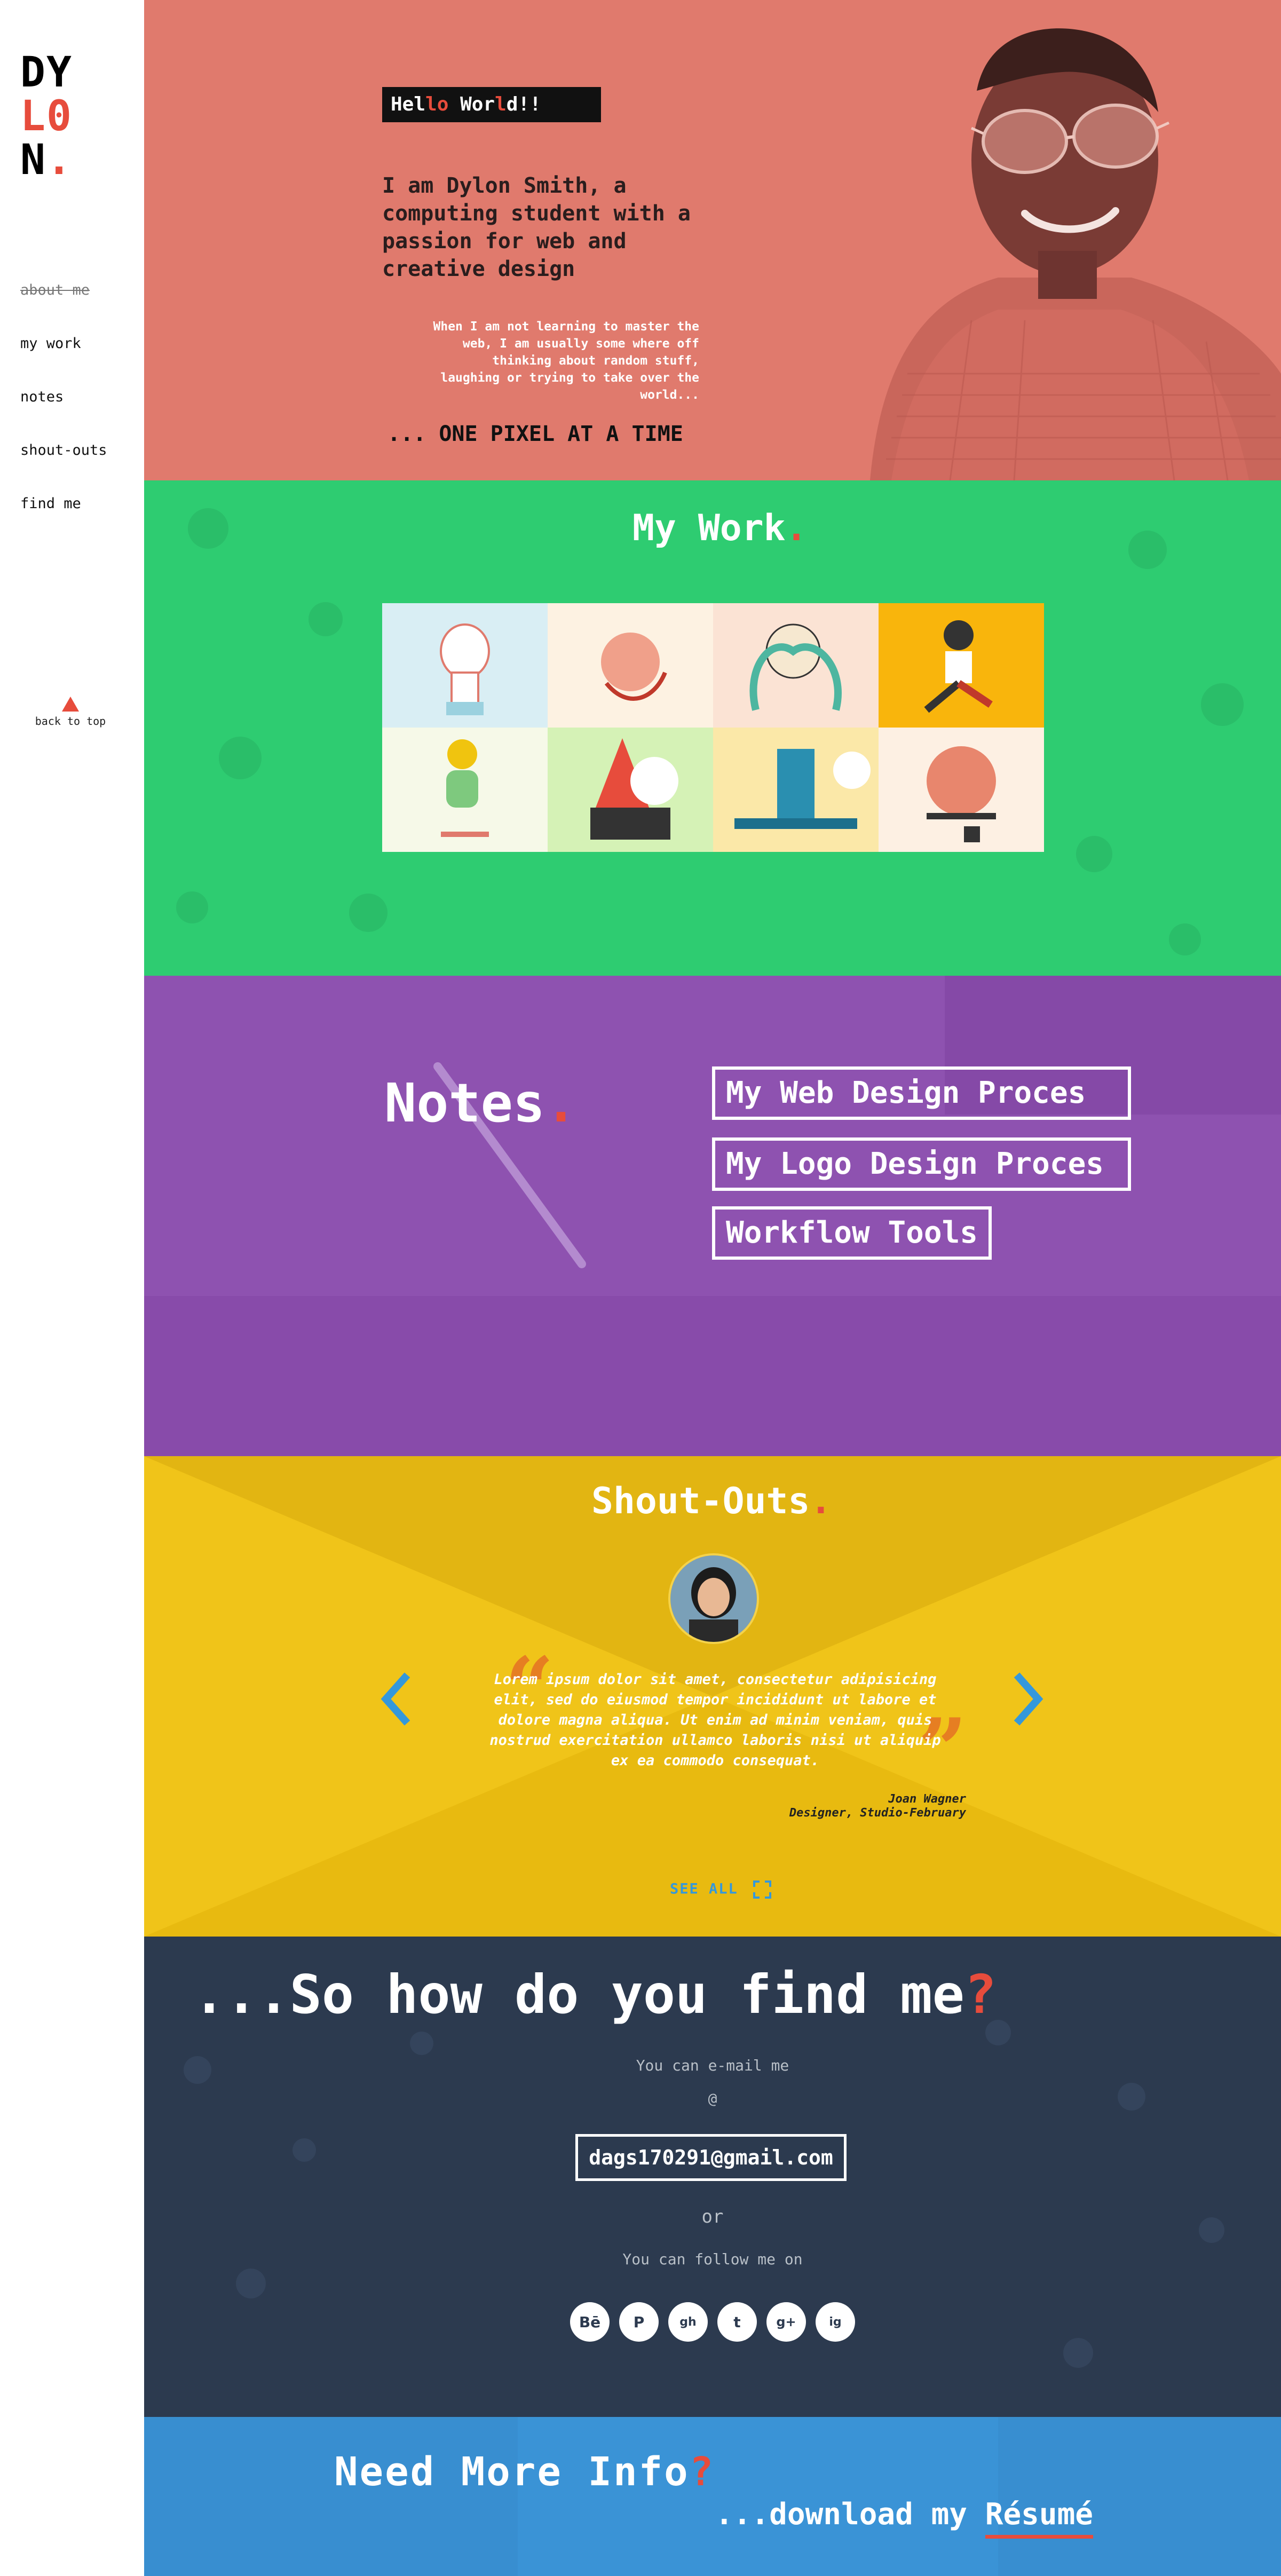 The height and width of the screenshot is (2576, 1281). I want to click on arrow-up-icon, so click(70, 704).